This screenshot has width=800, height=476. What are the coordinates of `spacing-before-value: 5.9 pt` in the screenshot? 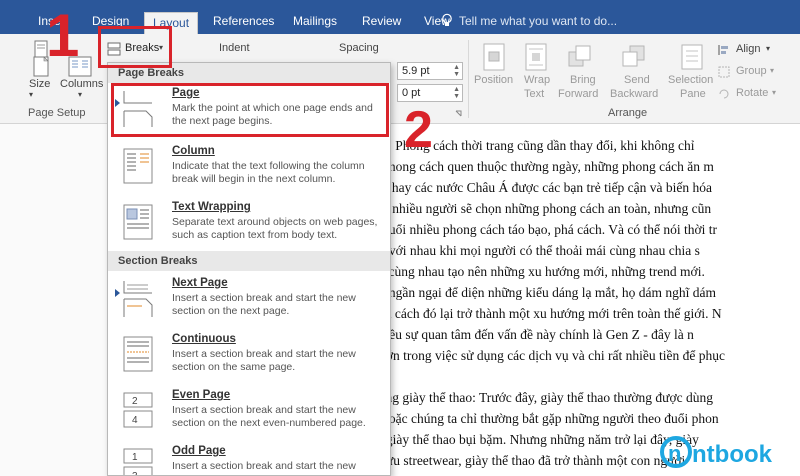 It's located at (416, 71).